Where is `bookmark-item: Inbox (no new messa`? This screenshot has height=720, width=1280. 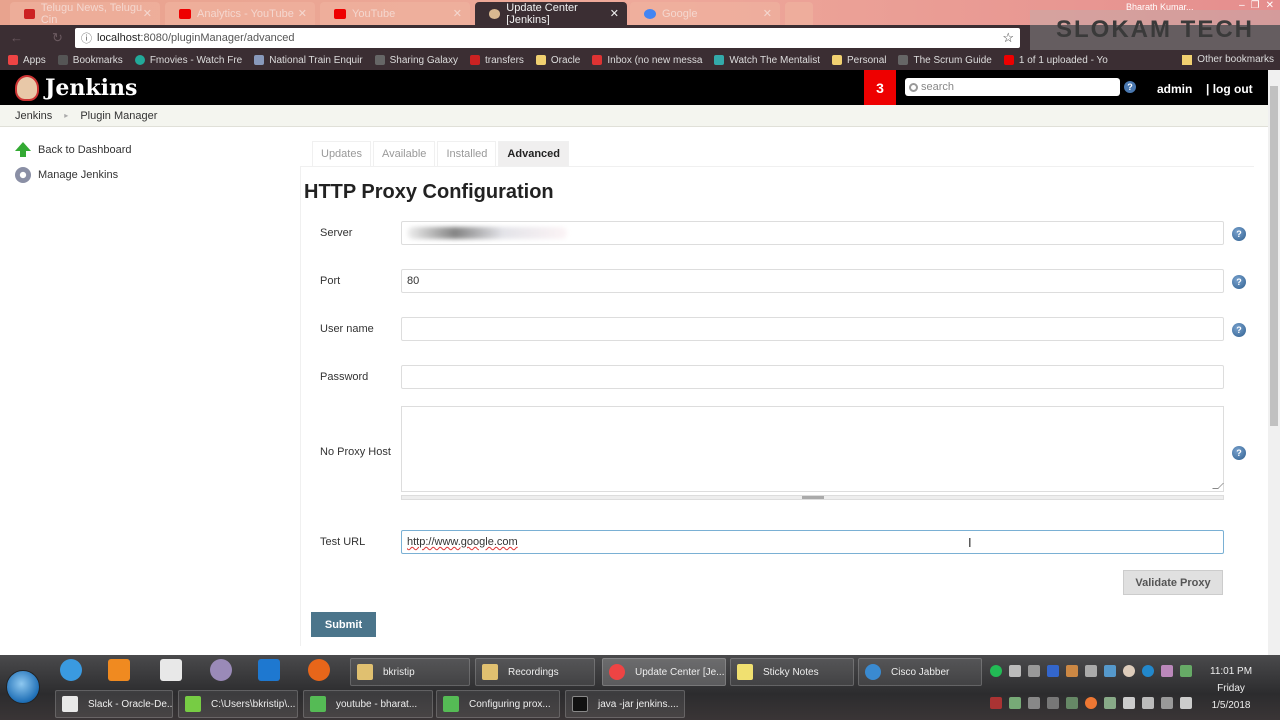
bookmark-item: Inbox (no new messa is located at coordinates (647, 60).